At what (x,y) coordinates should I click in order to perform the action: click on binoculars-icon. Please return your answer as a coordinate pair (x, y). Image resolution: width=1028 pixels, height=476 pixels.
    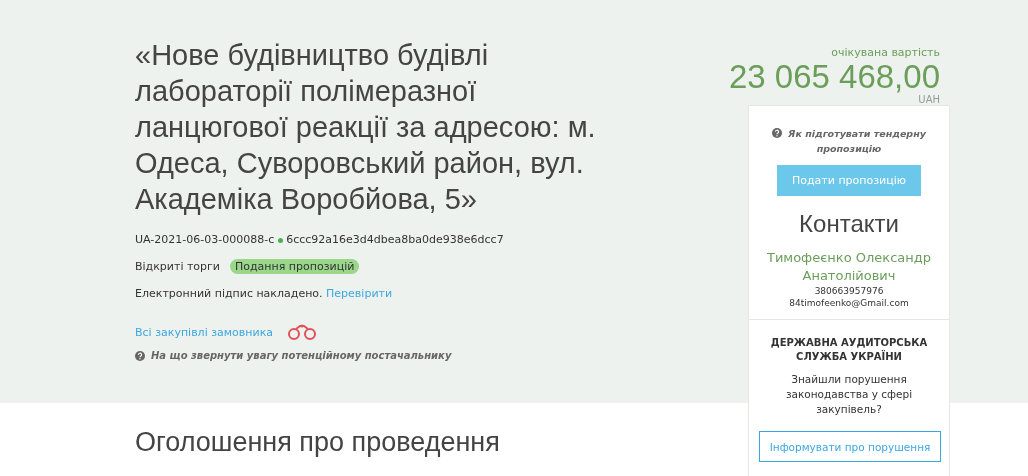
    Looking at the image, I should click on (302, 332).